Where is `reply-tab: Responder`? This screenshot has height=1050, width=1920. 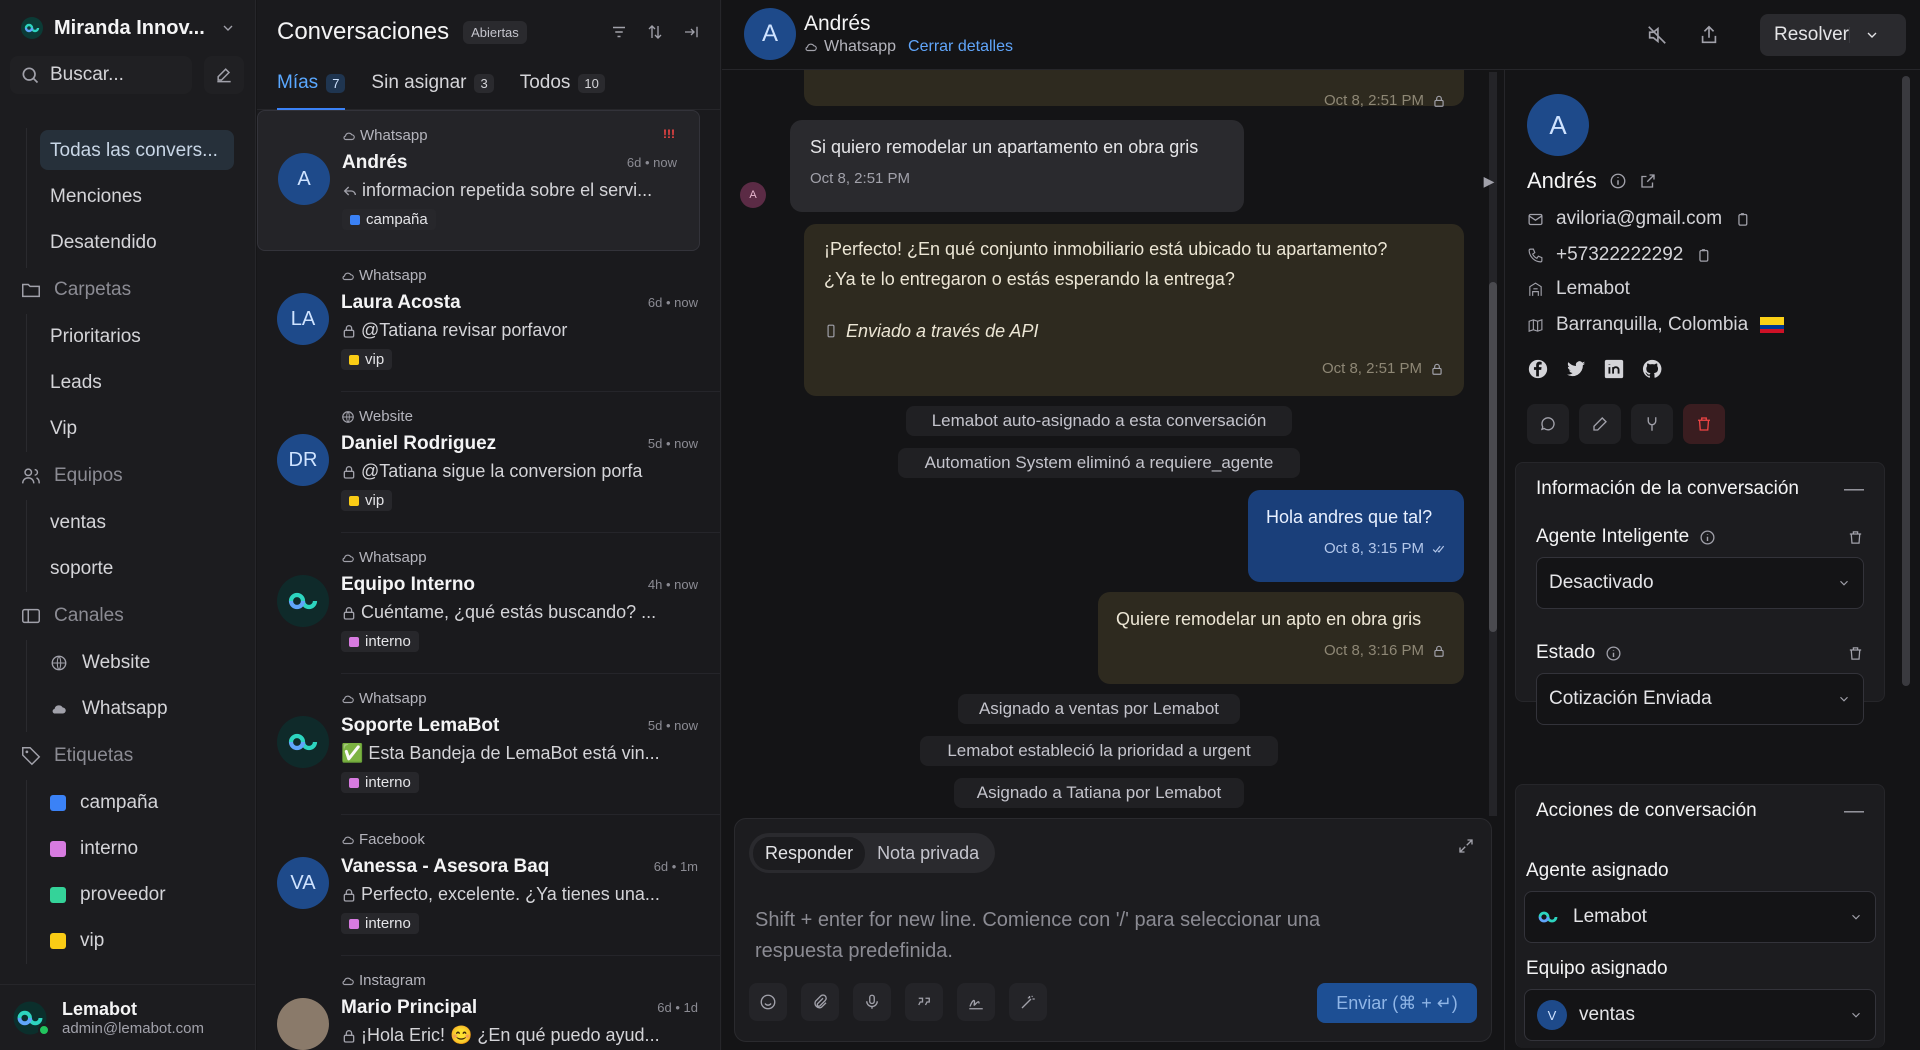
reply-tab: Responder is located at coordinates (809, 853).